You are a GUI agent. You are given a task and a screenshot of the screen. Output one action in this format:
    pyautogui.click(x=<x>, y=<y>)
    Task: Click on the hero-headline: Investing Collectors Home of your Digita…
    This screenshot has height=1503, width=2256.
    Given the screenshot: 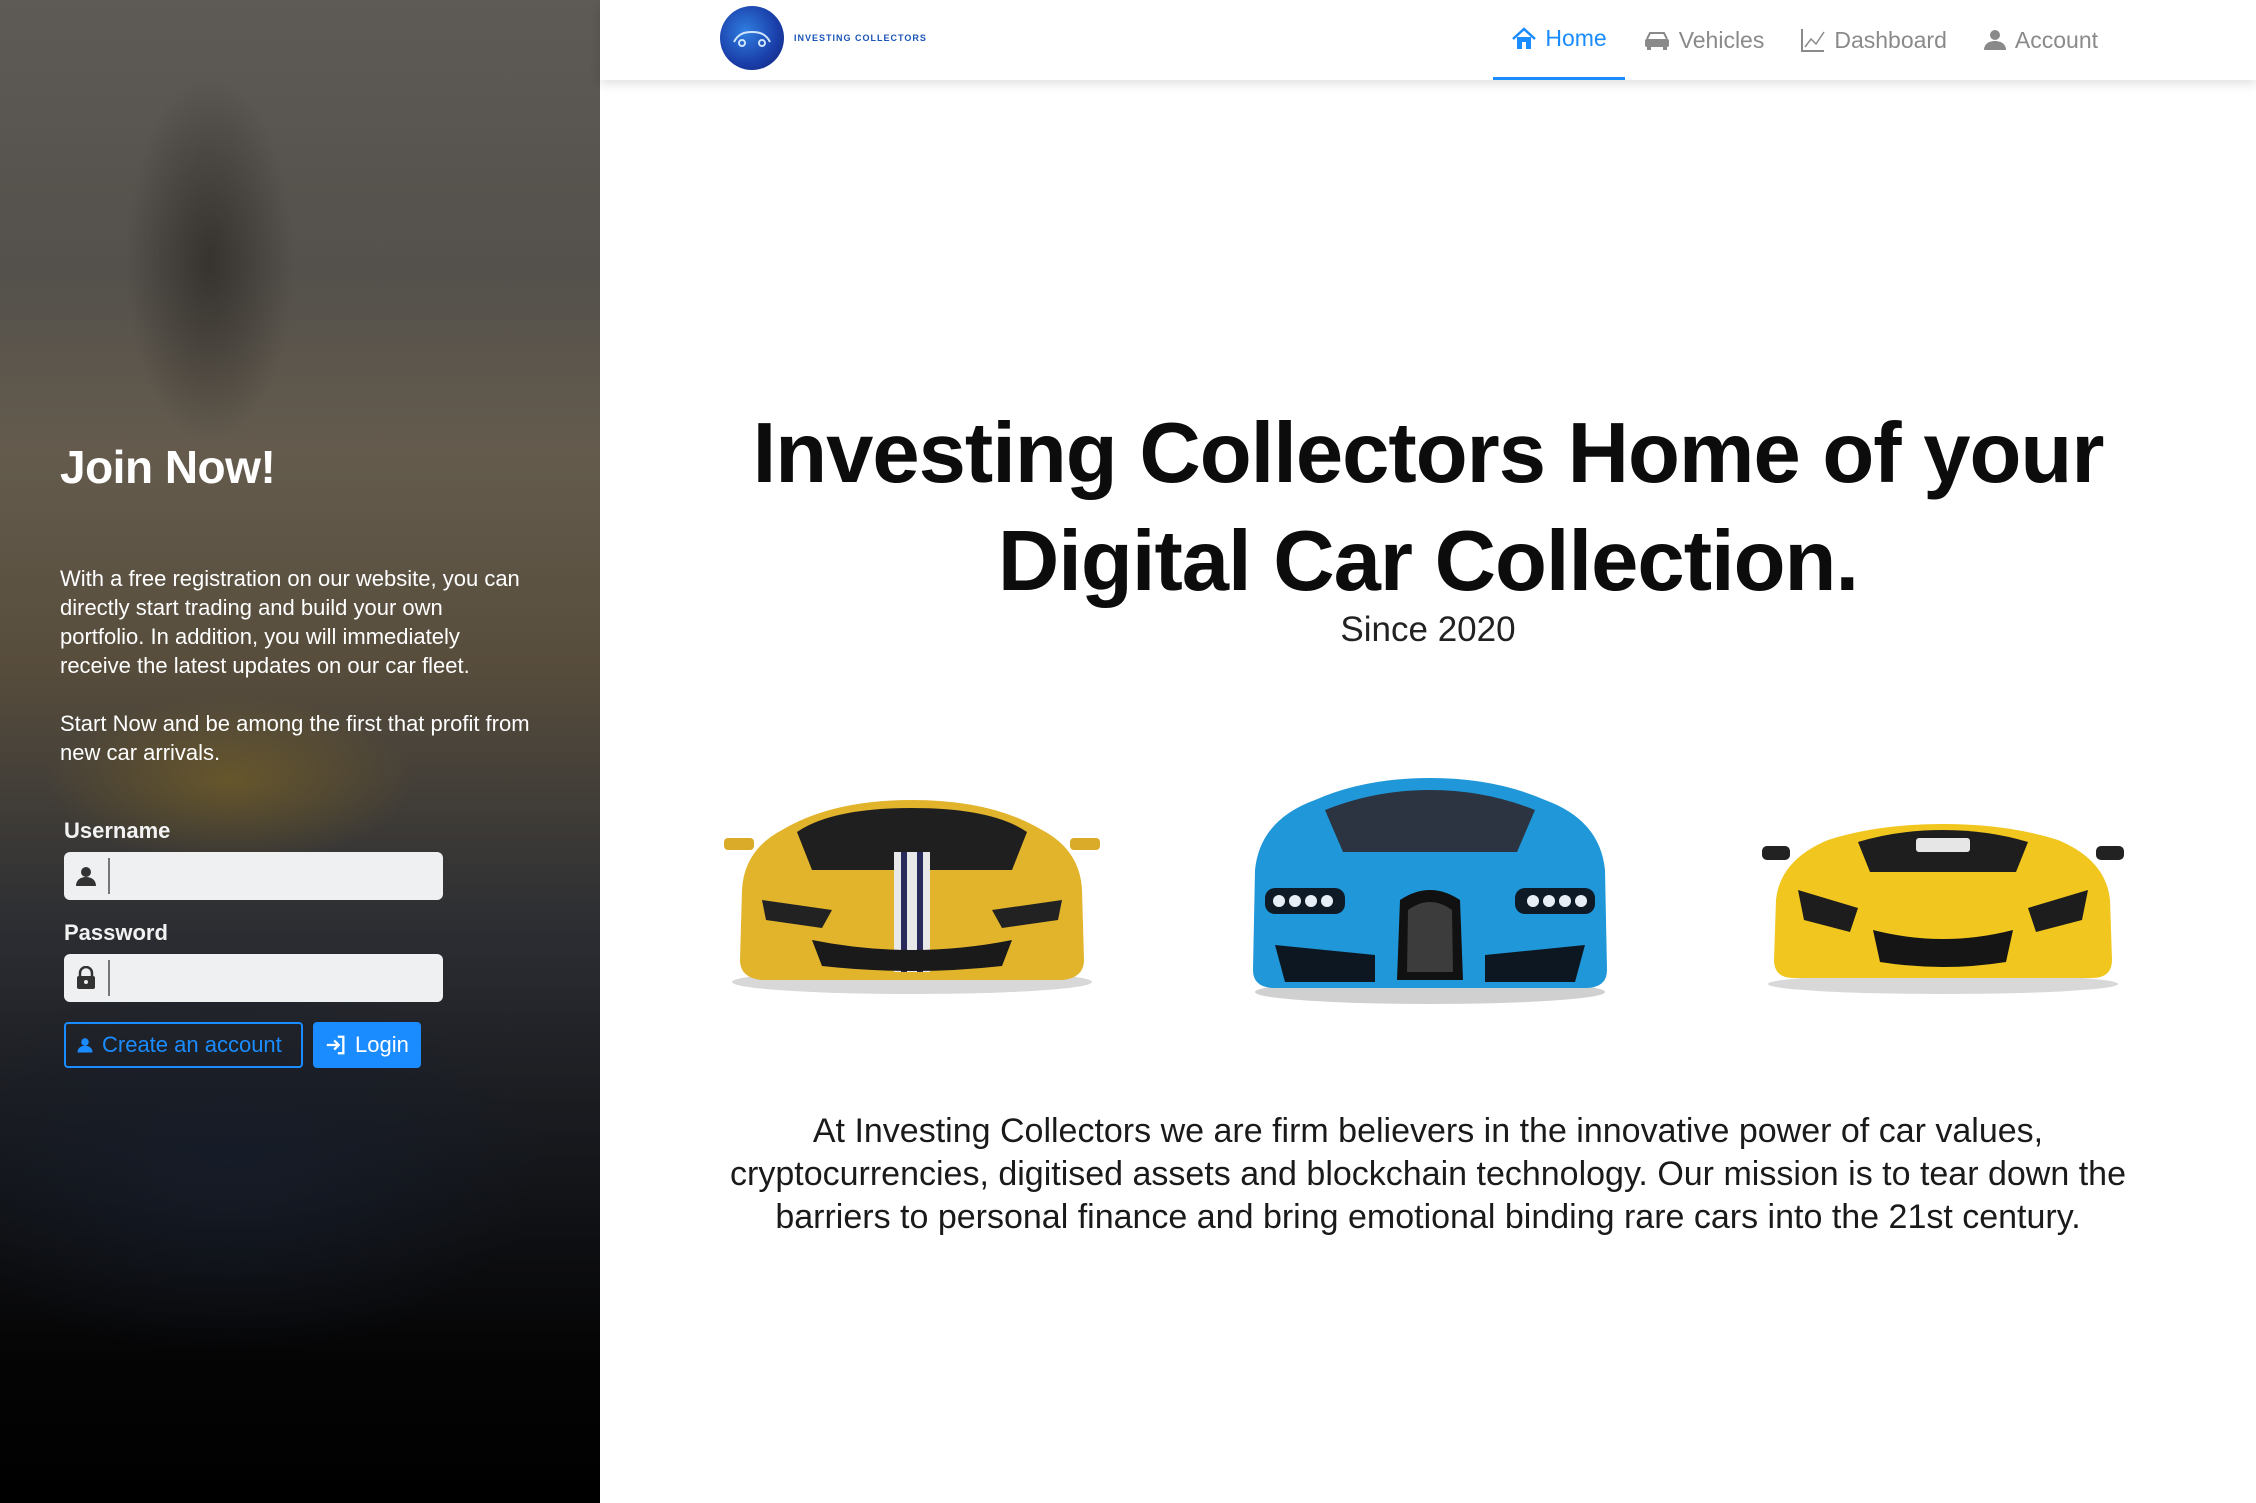 What is the action you would take?
    pyautogui.click(x=1428, y=508)
    